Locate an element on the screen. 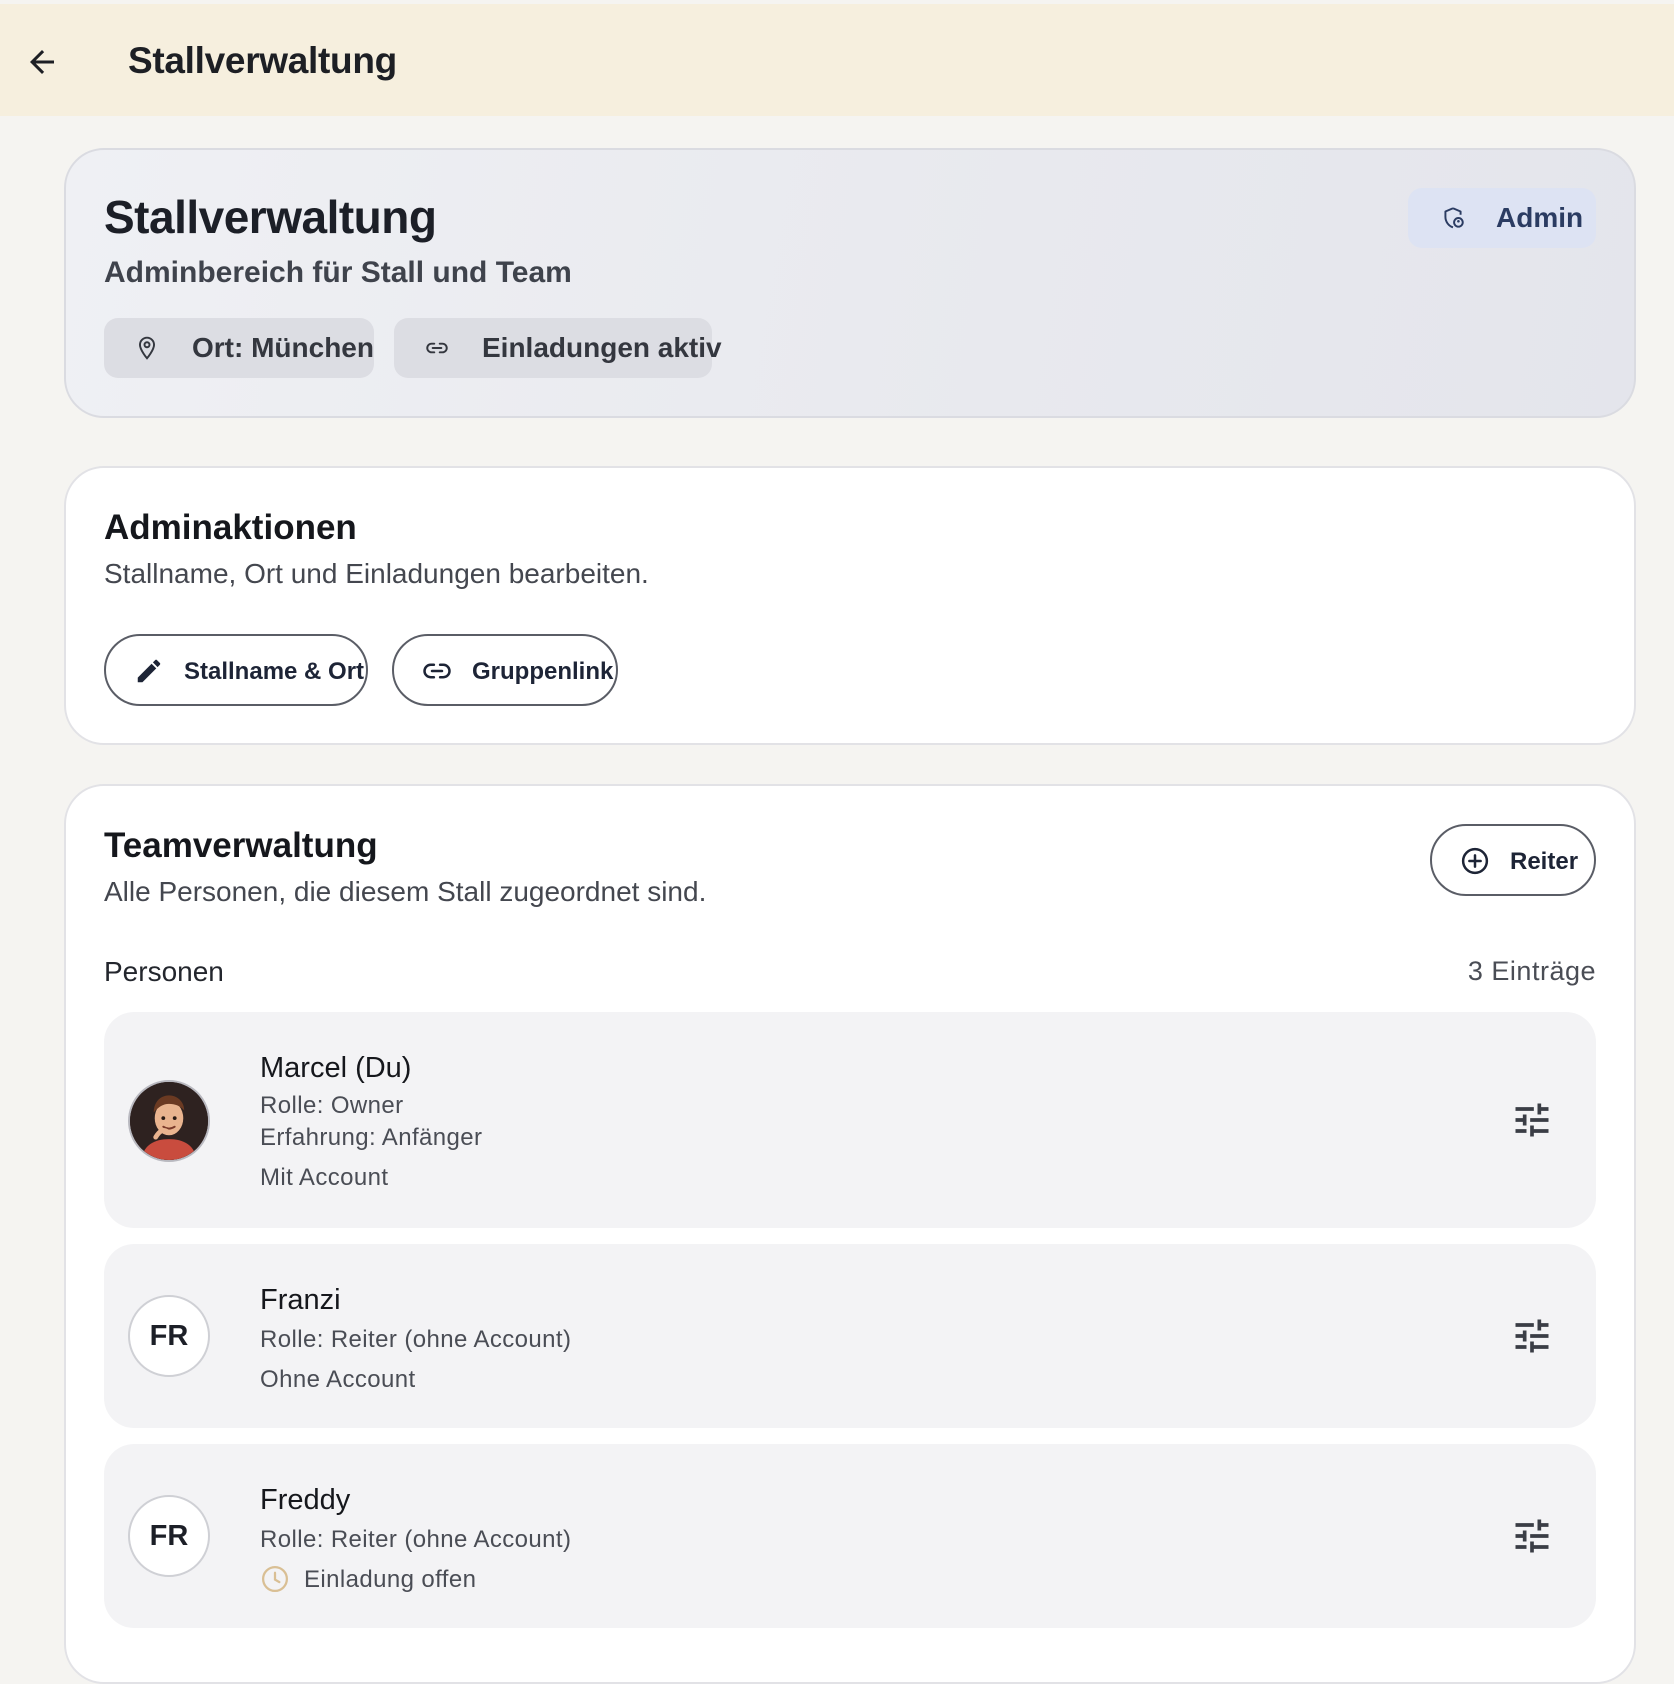  admin-actions-title: Adminaktionen is located at coordinates (230, 527).